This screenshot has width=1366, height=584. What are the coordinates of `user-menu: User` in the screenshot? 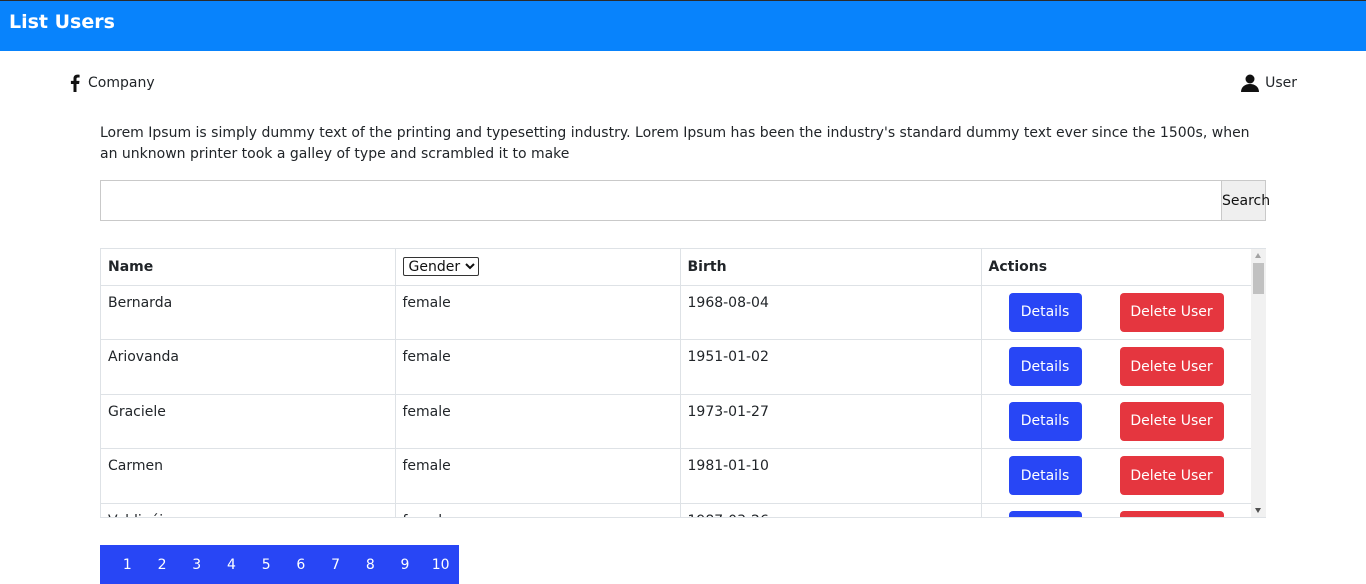 It's located at (1269, 83).